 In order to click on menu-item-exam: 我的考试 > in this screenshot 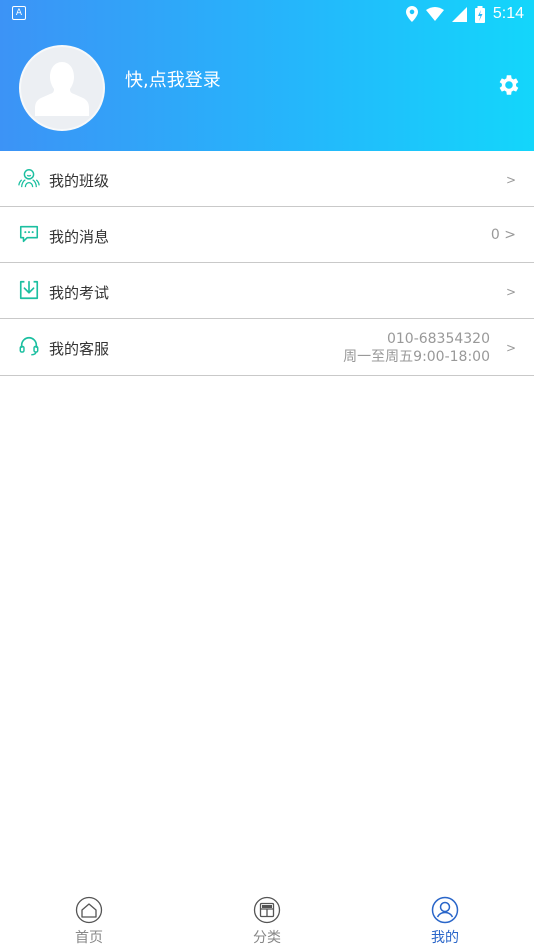, I will do `click(267, 291)`.